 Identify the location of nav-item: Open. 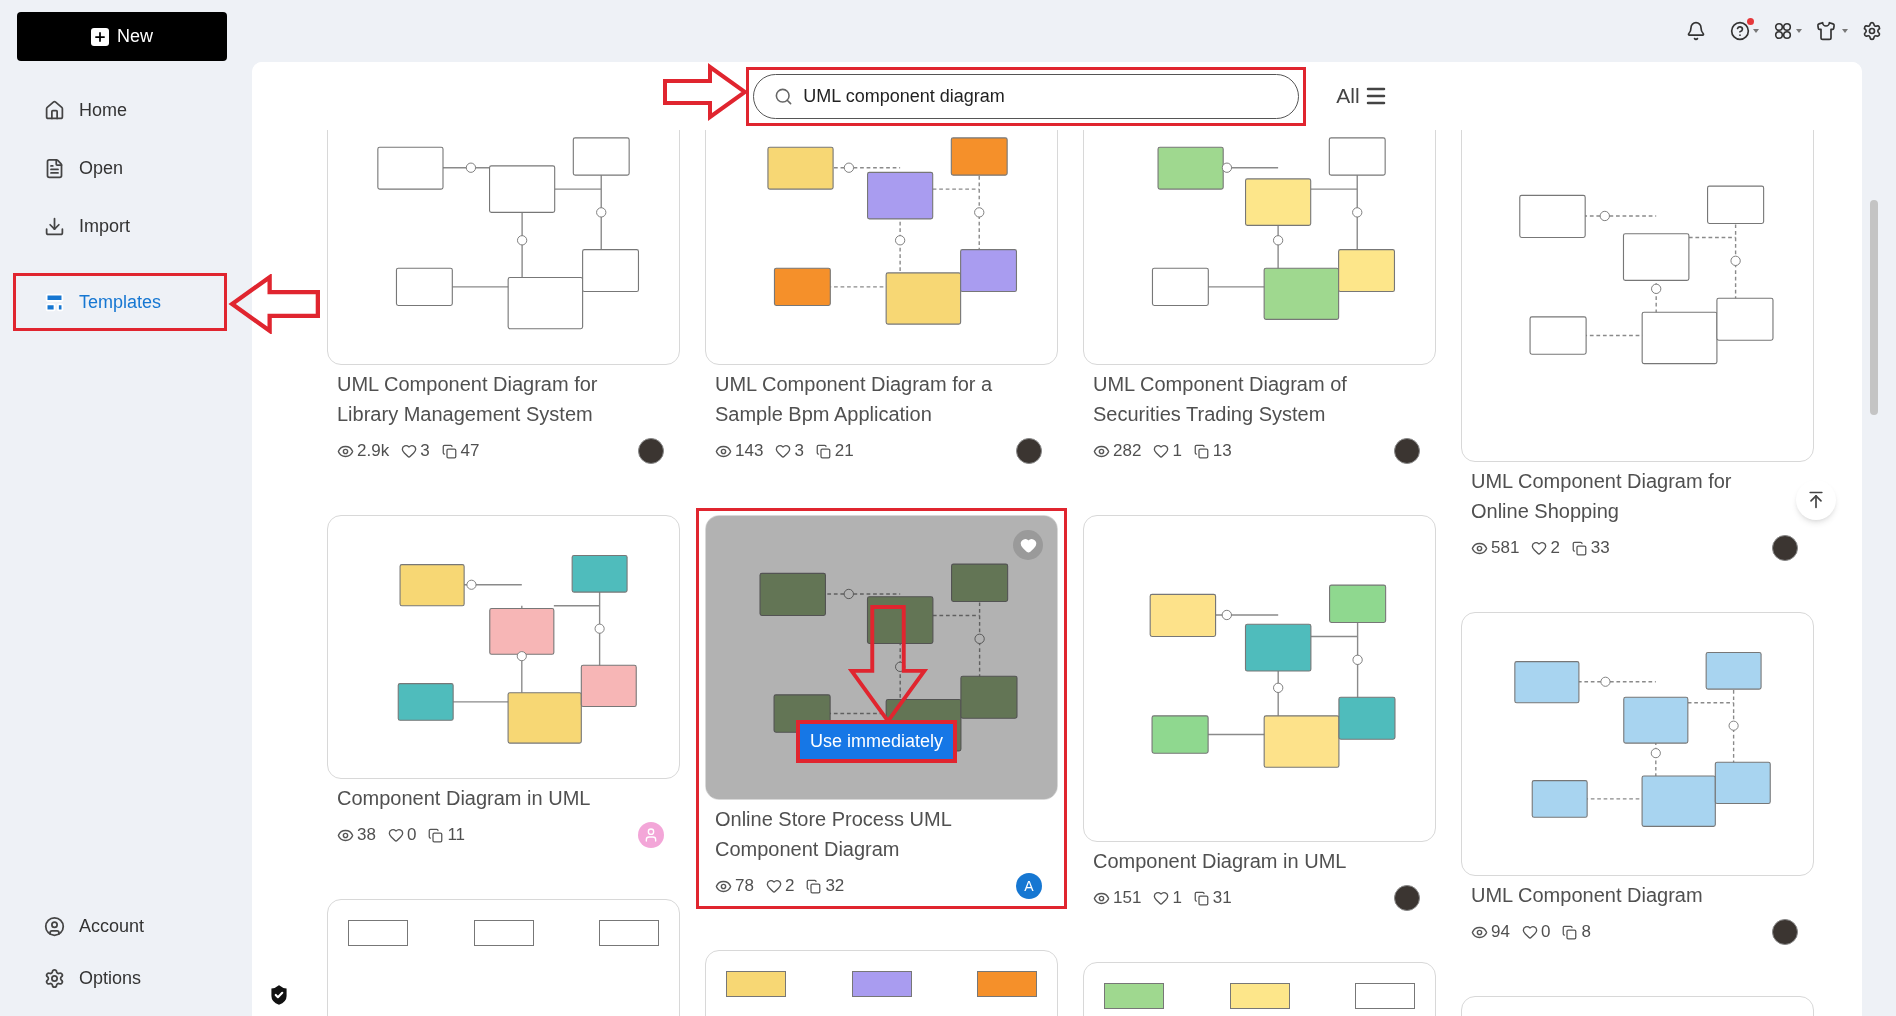
(120, 168).